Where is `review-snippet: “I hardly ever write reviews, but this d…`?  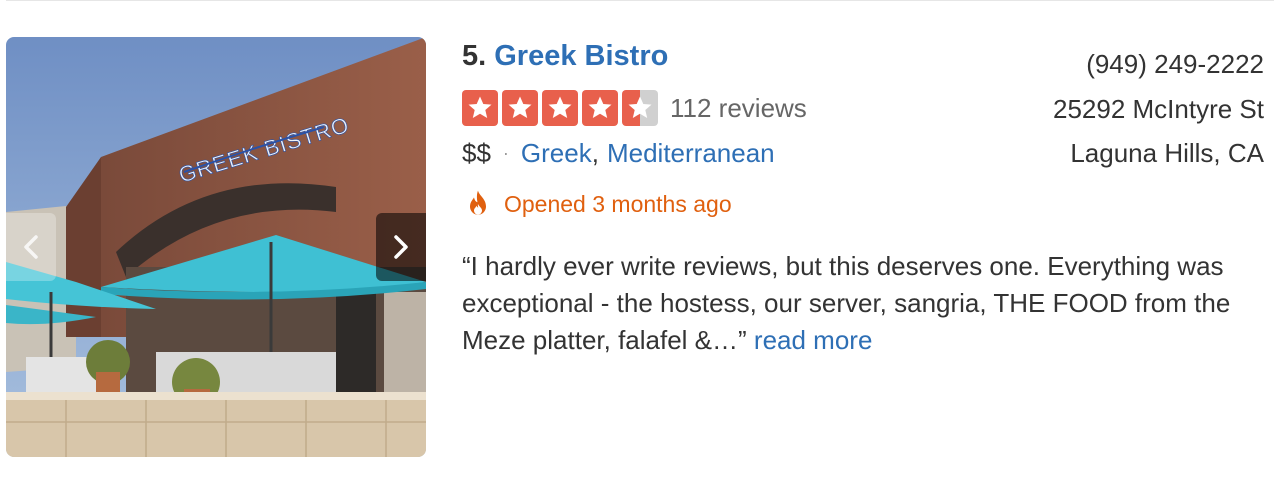 review-snippet: “I hardly ever write reviews, but this d… is located at coordinates (862, 303).